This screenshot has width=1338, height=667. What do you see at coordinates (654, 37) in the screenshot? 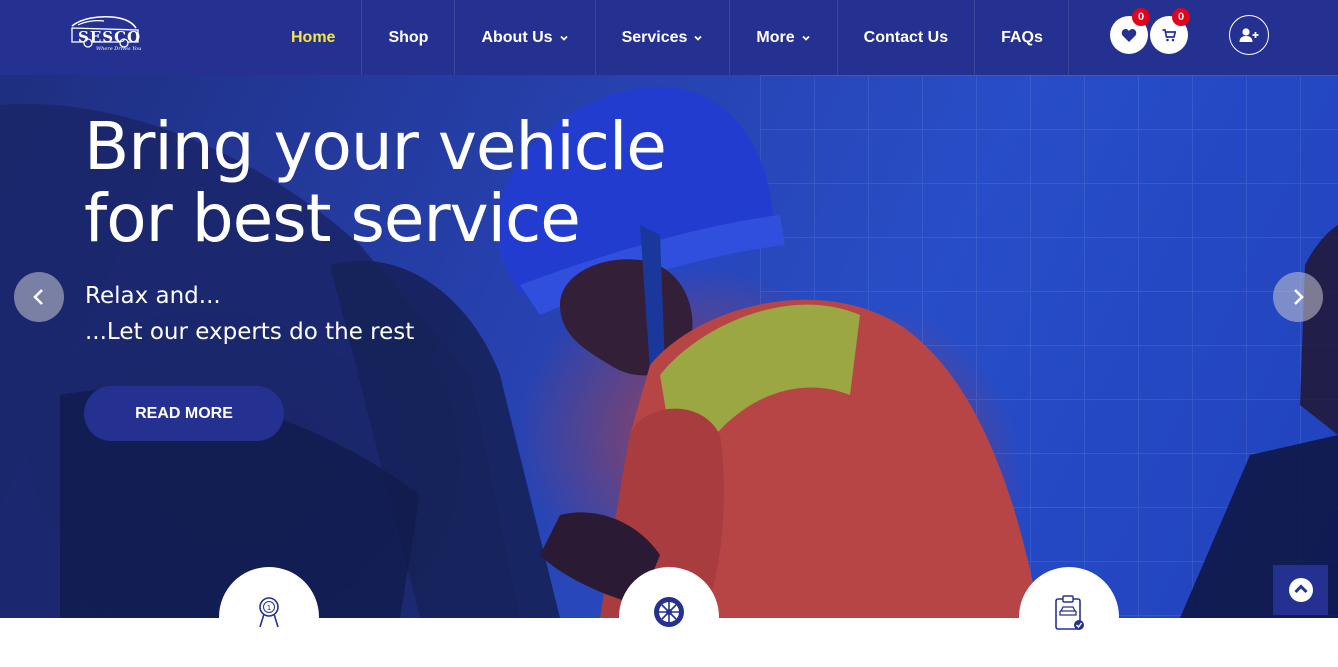
I see `nav-services-label: Services` at bounding box center [654, 37].